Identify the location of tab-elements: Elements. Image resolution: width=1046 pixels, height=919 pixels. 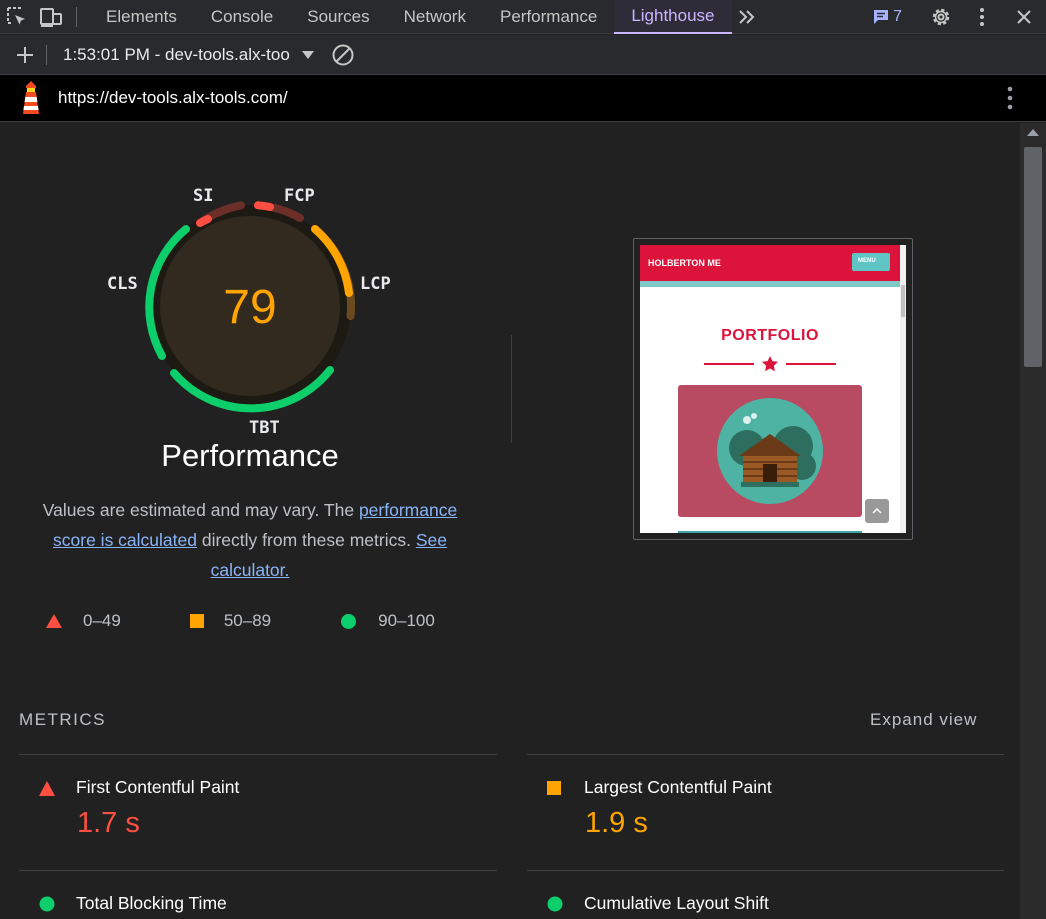
(141, 17).